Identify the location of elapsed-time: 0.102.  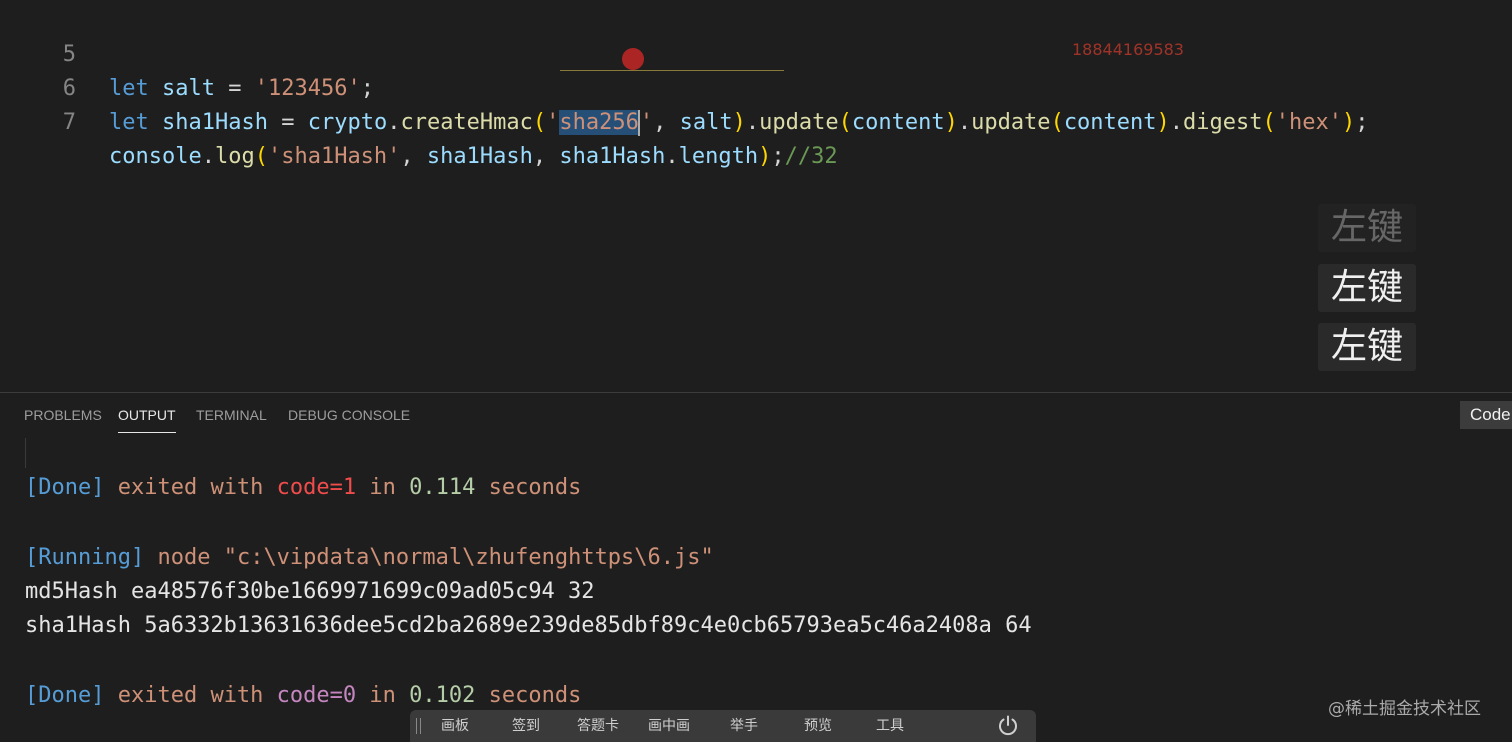
(442, 695).